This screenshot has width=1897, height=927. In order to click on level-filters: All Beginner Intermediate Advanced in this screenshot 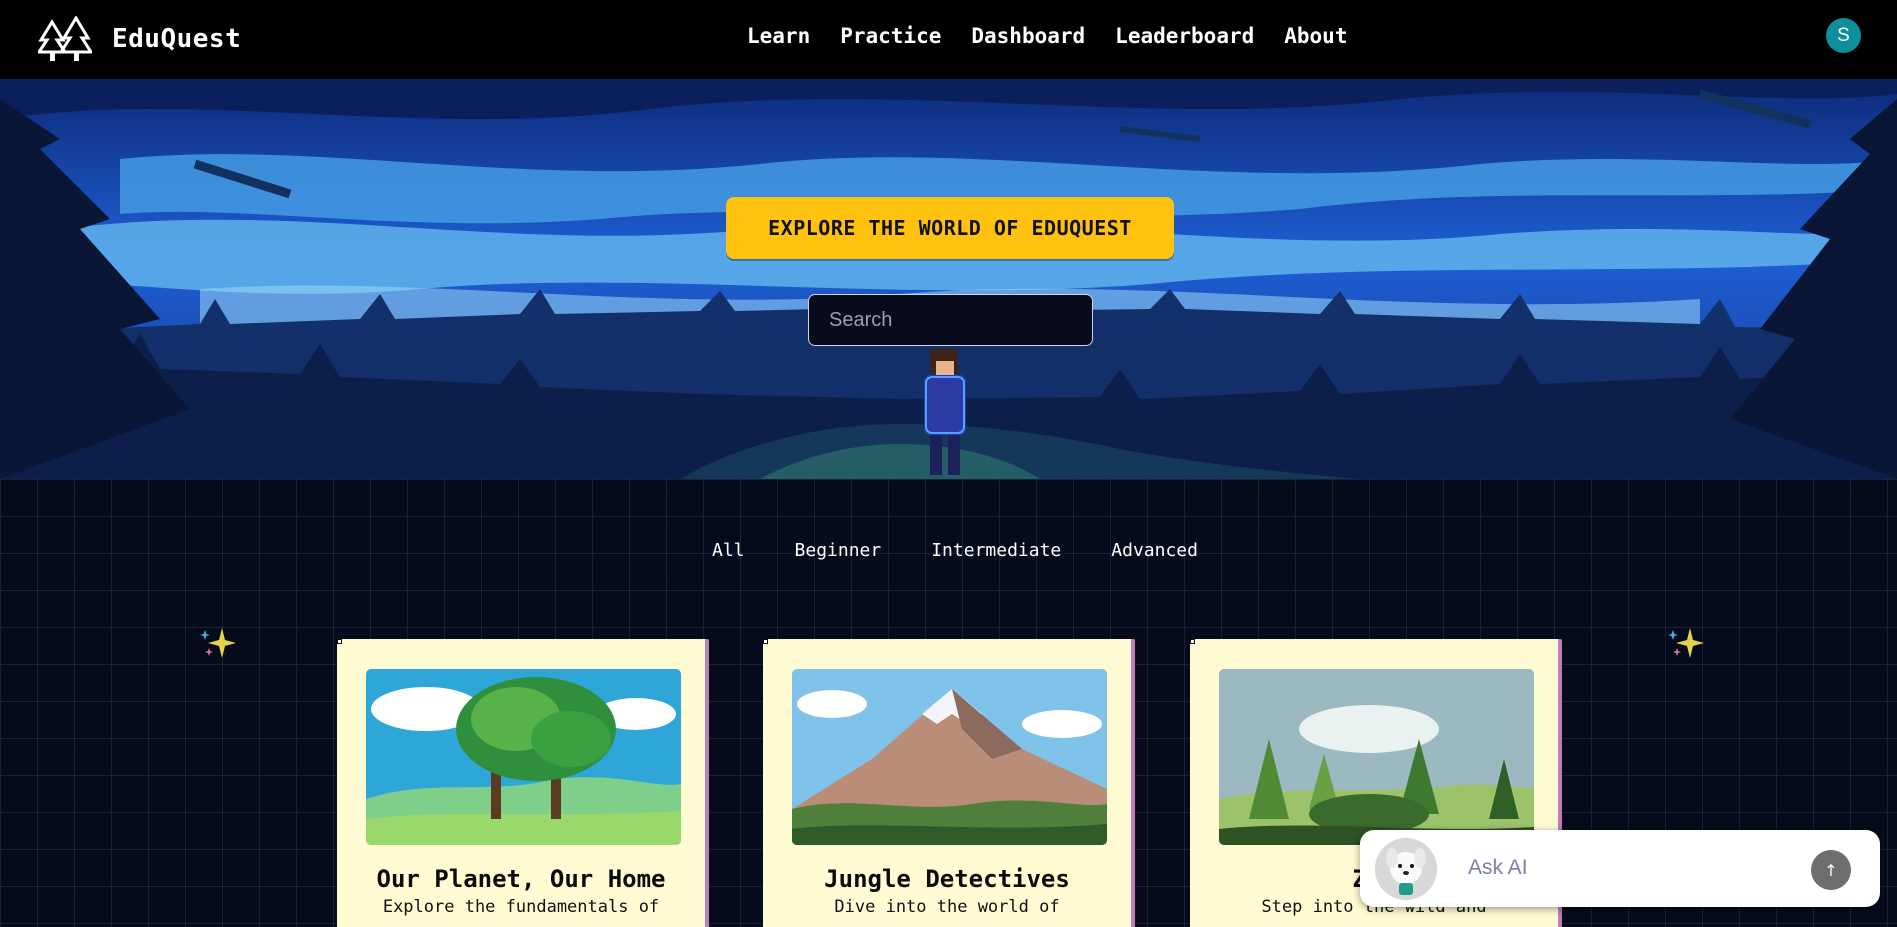, I will do `click(955, 550)`.